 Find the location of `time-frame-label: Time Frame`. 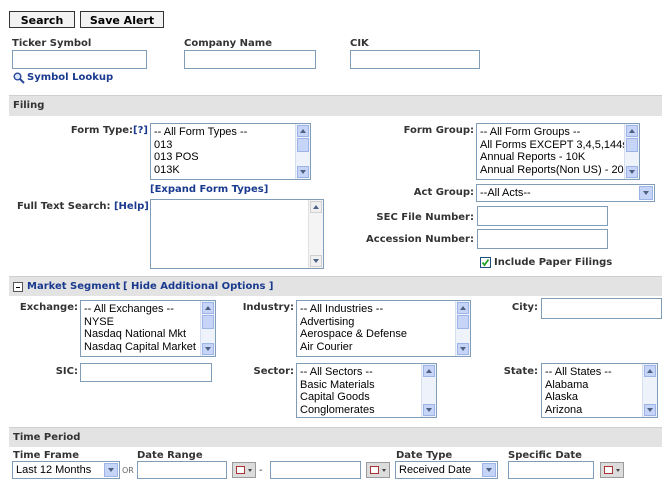

time-frame-label: Time Frame is located at coordinates (46, 455).